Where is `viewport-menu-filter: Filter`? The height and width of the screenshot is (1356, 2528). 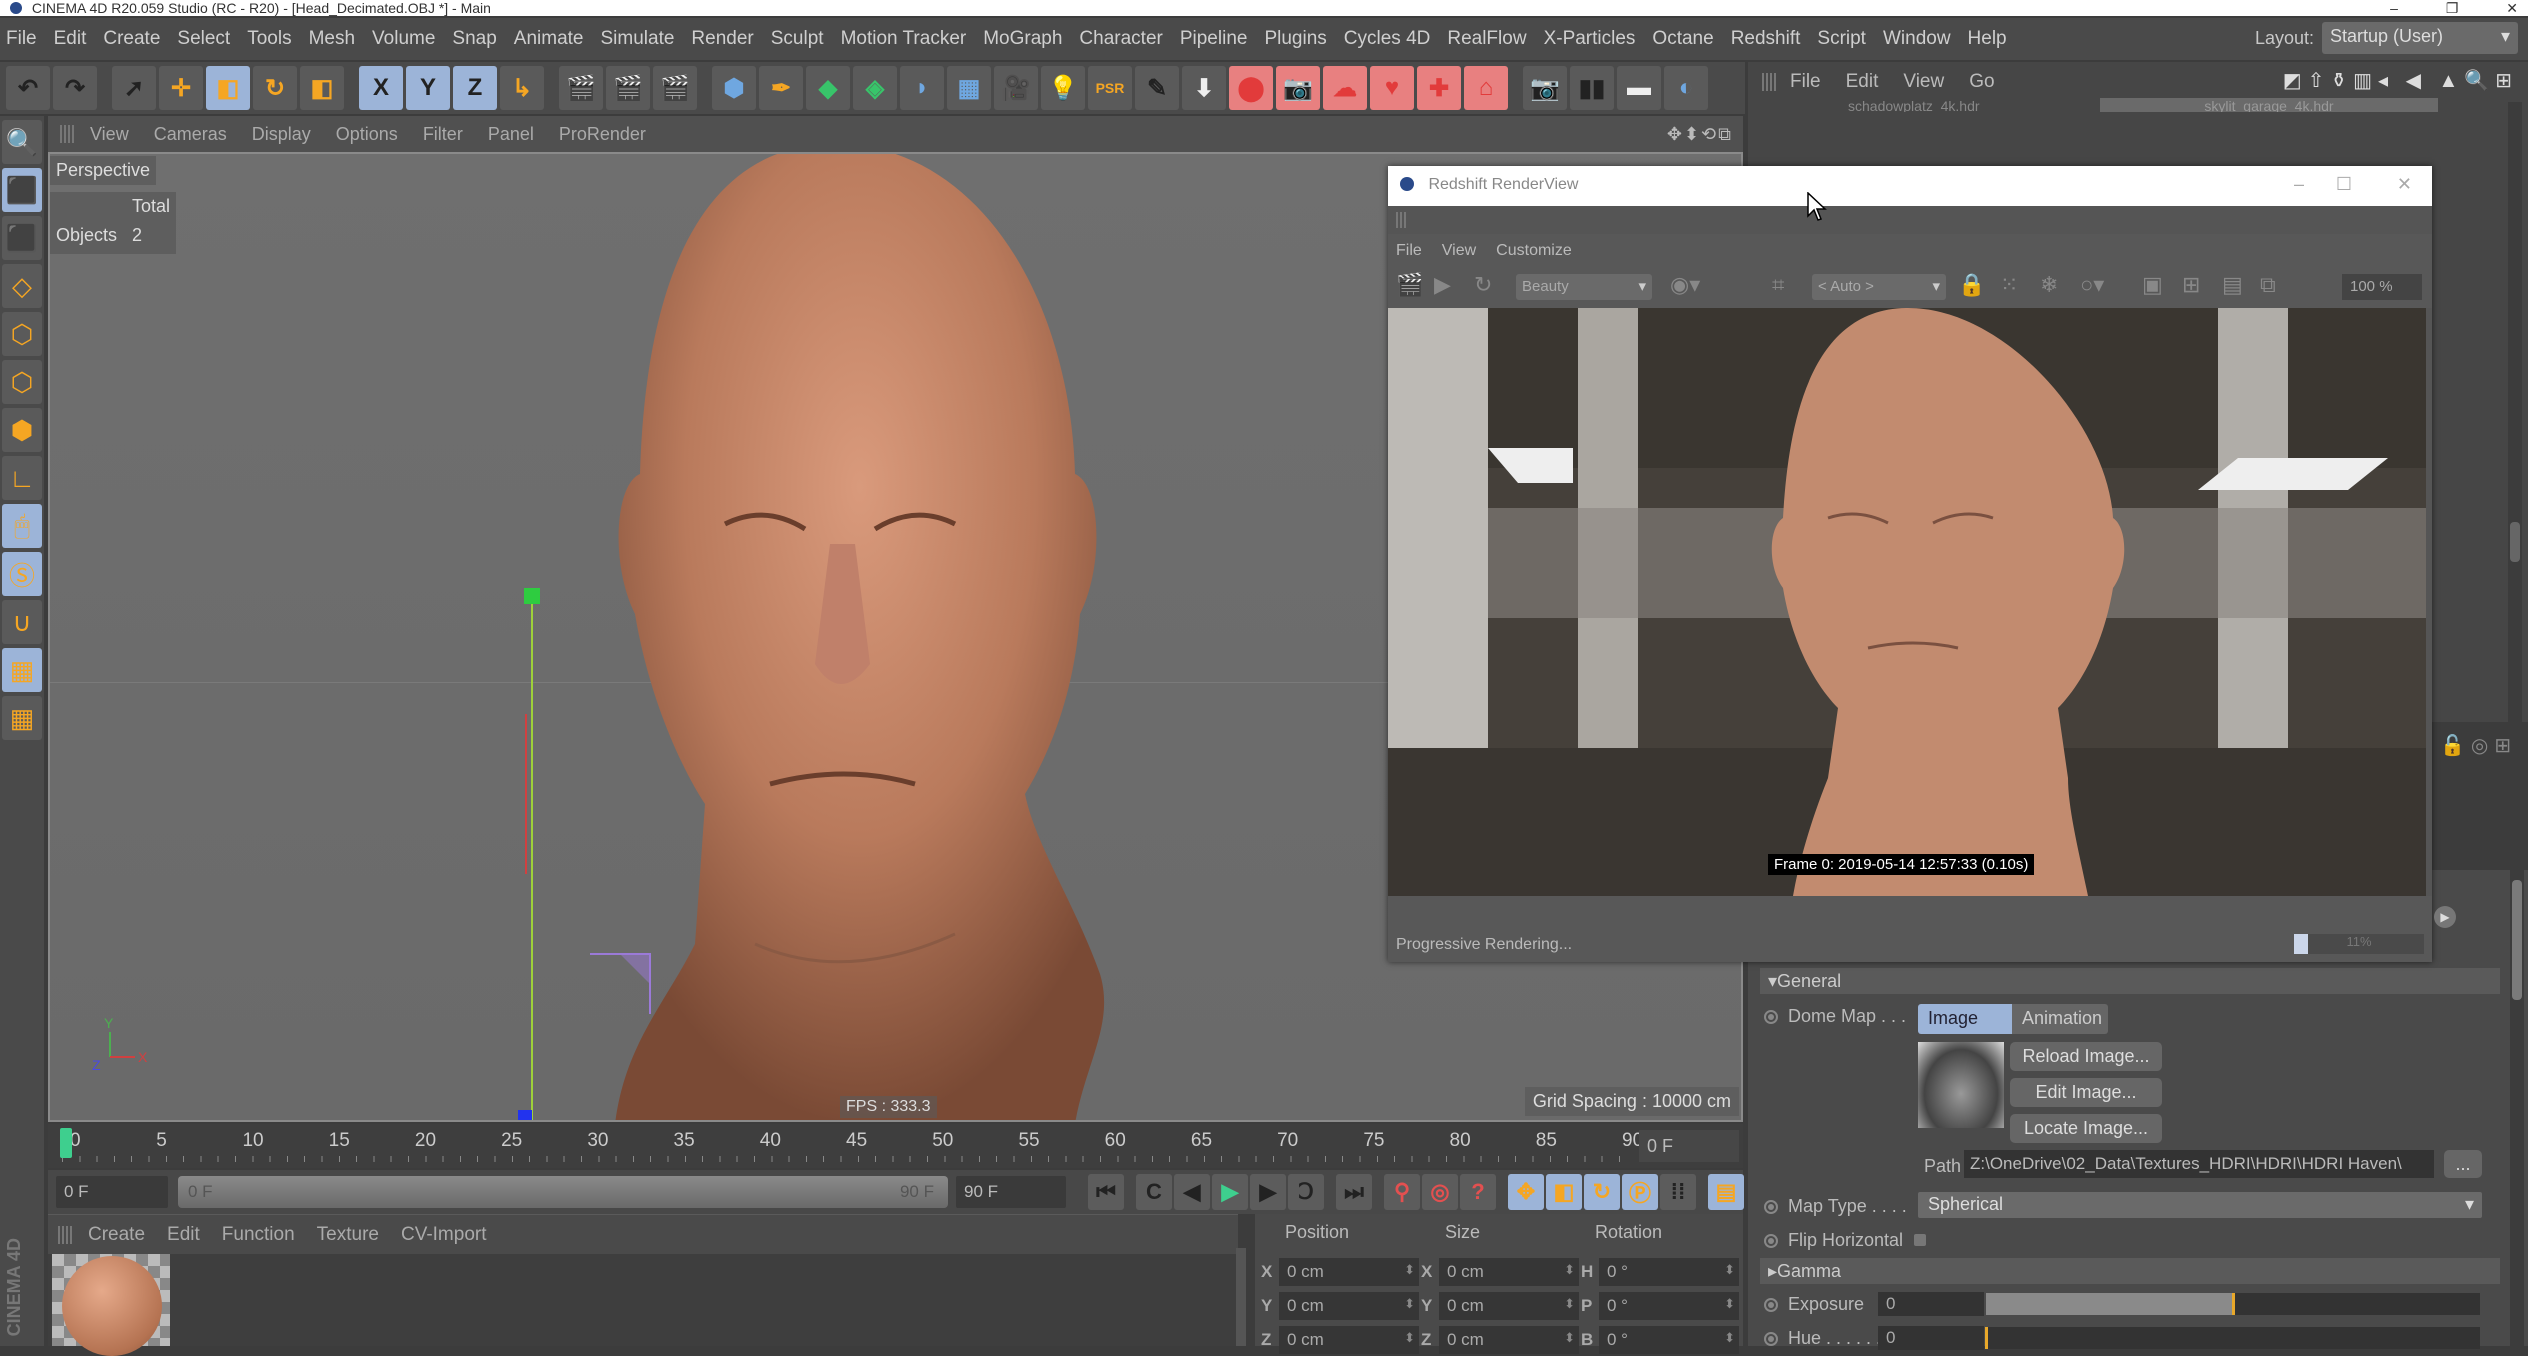
viewport-menu-filter: Filter is located at coordinates (443, 134).